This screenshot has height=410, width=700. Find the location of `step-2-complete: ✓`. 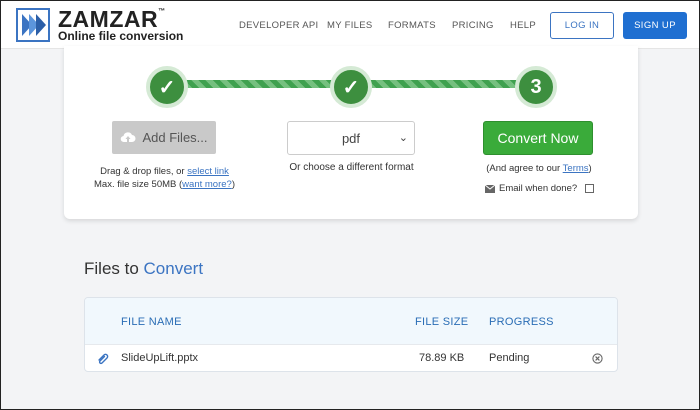

step-2-complete: ✓ is located at coordinates (351, 87).